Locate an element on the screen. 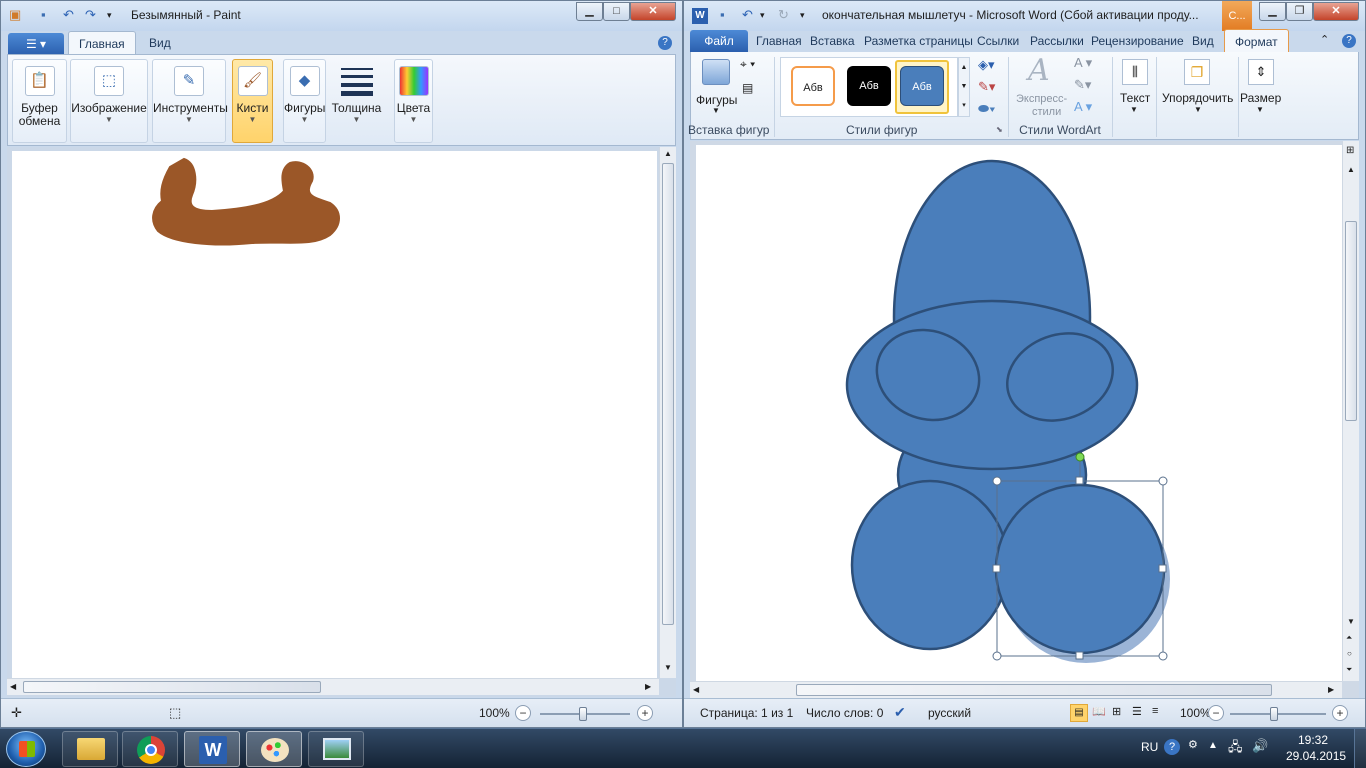  taskbar-paint is located at coordinates (274, 749).